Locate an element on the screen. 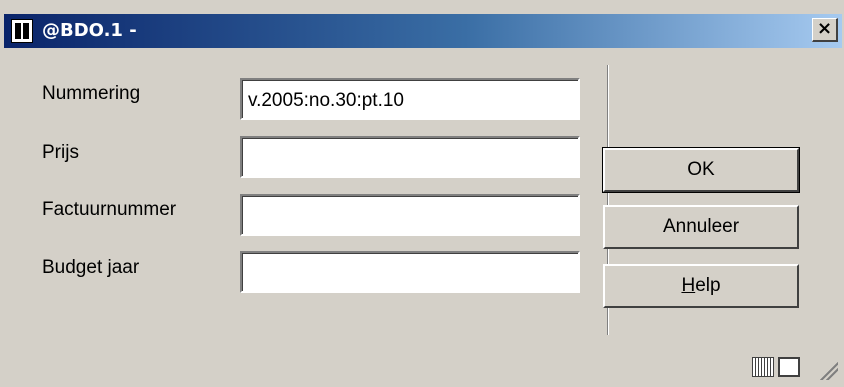 The image size is (844, 387). ok-button: OK is located at coordinates (701, 170).